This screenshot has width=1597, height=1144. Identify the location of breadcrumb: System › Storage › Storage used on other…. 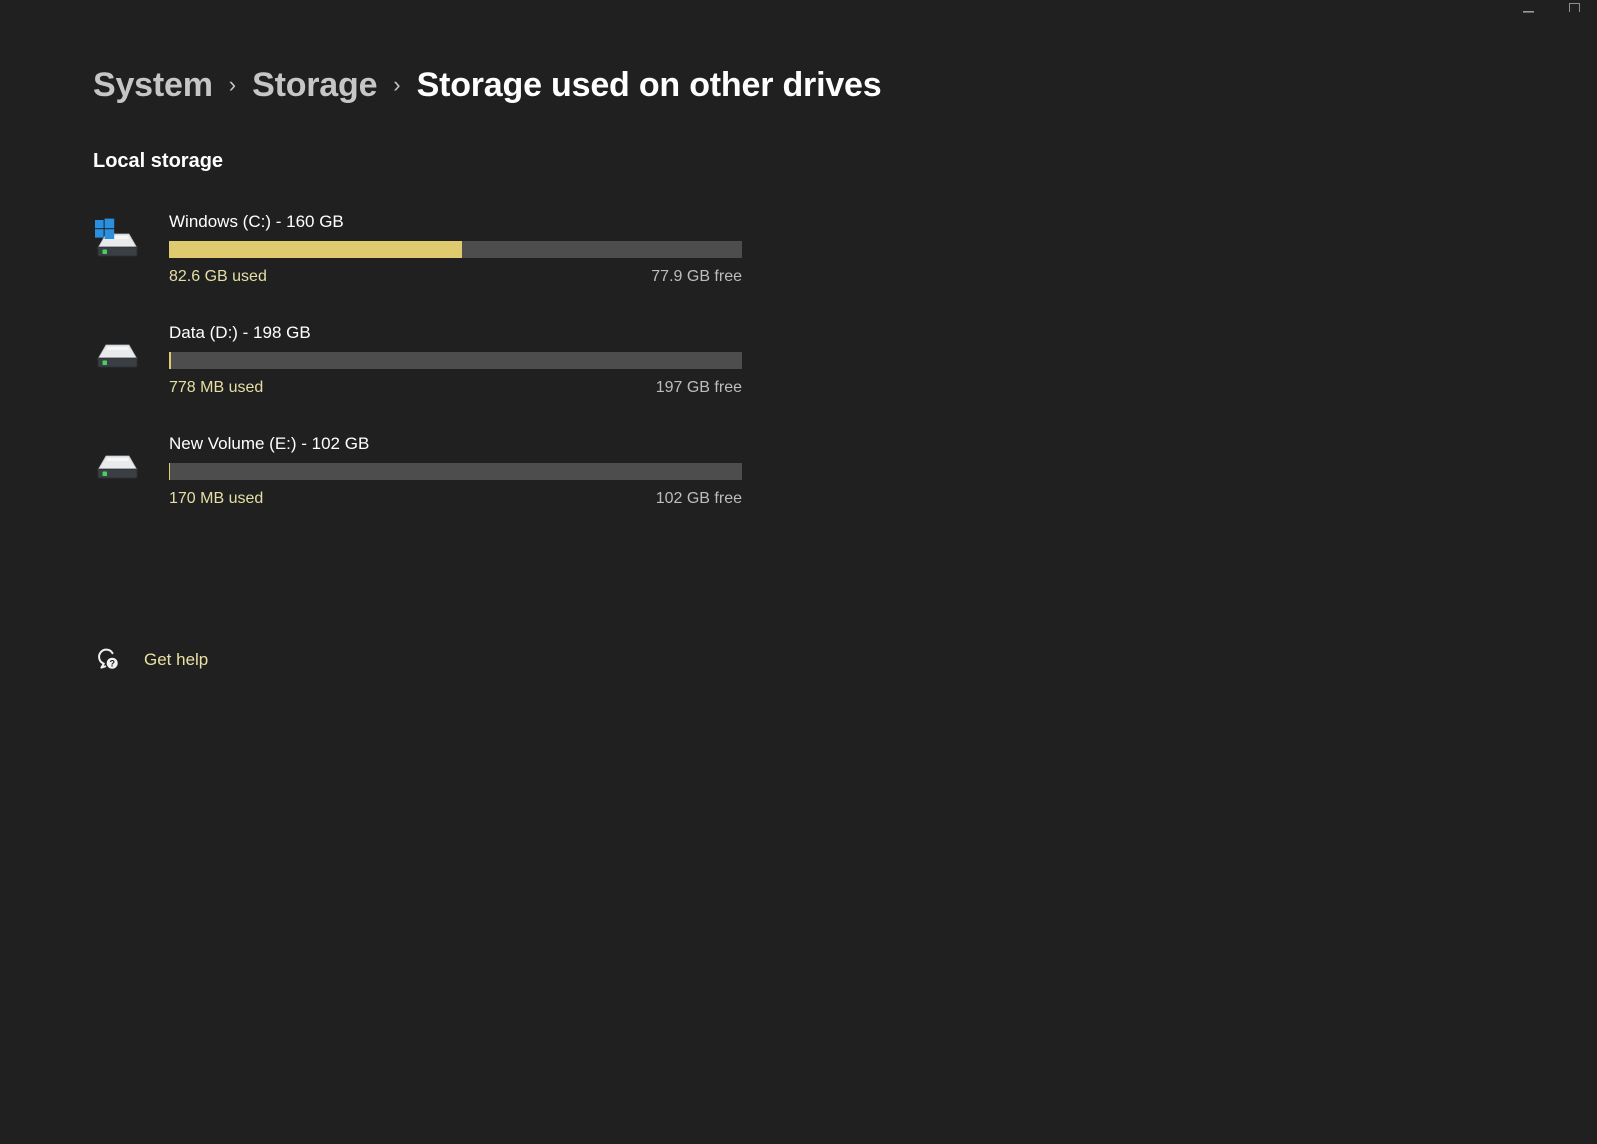
(823, 91).